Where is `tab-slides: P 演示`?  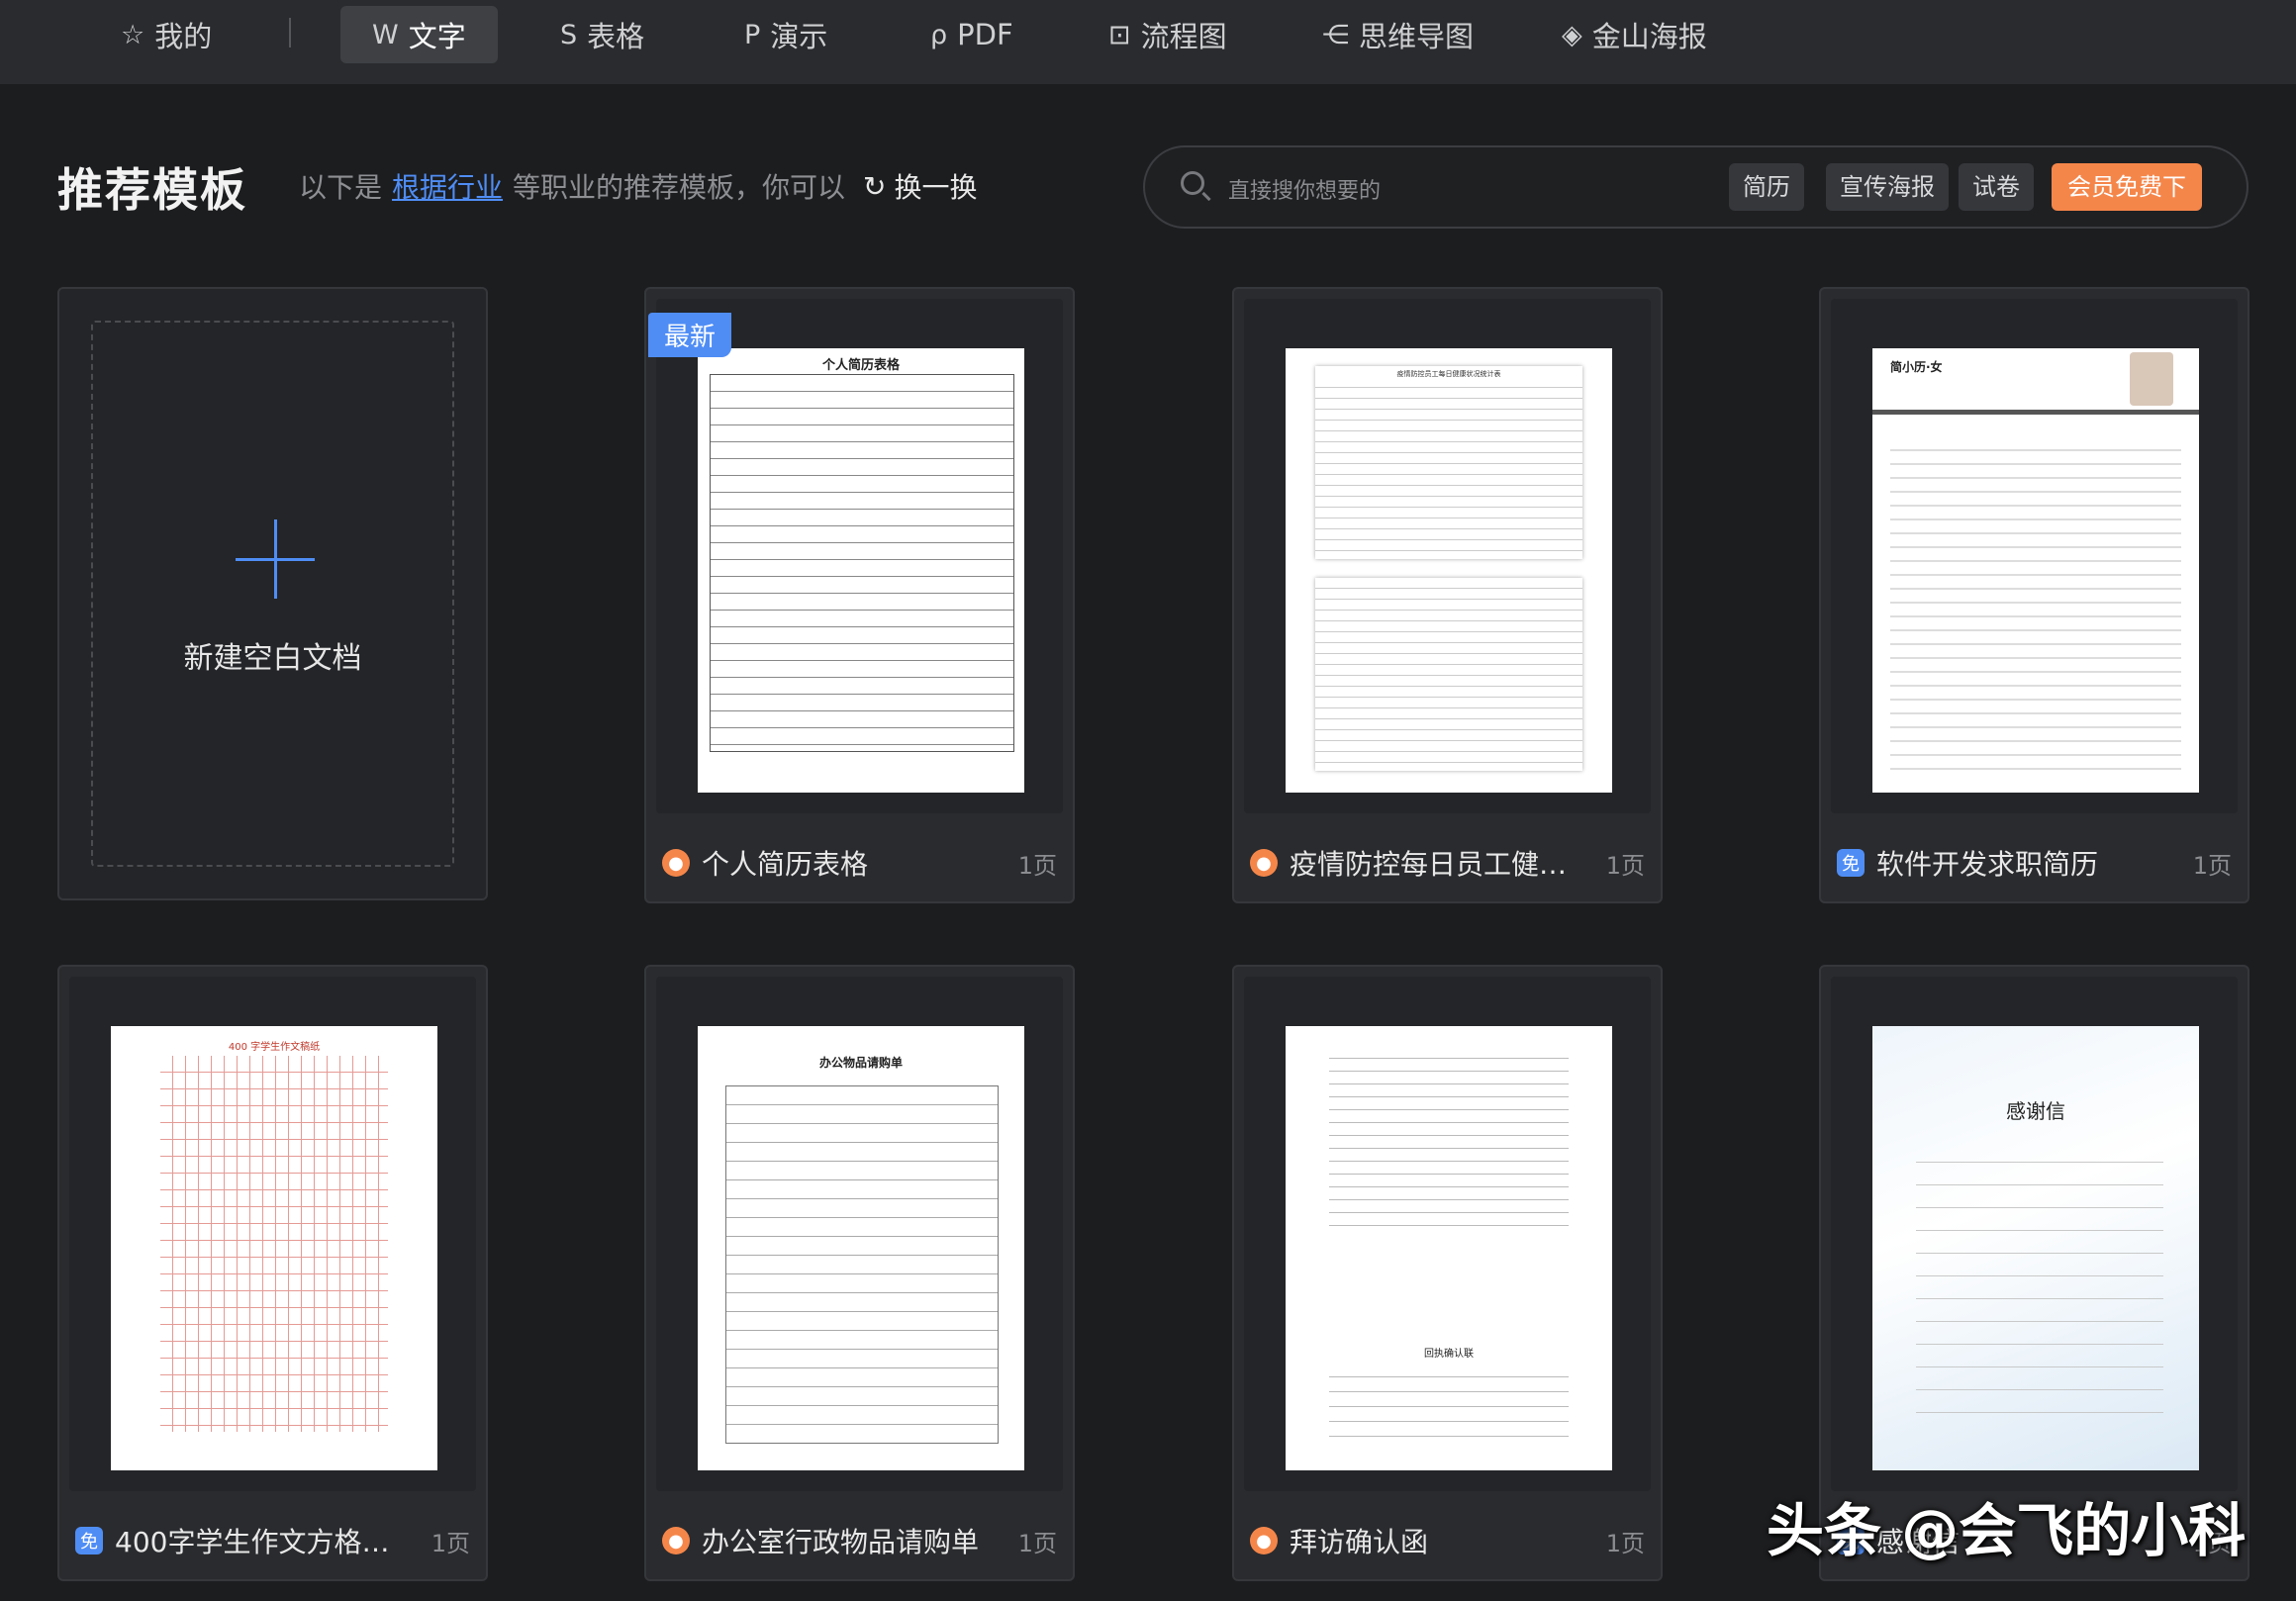 tab-slides: P 演示 is located at coordinates (785, 34).